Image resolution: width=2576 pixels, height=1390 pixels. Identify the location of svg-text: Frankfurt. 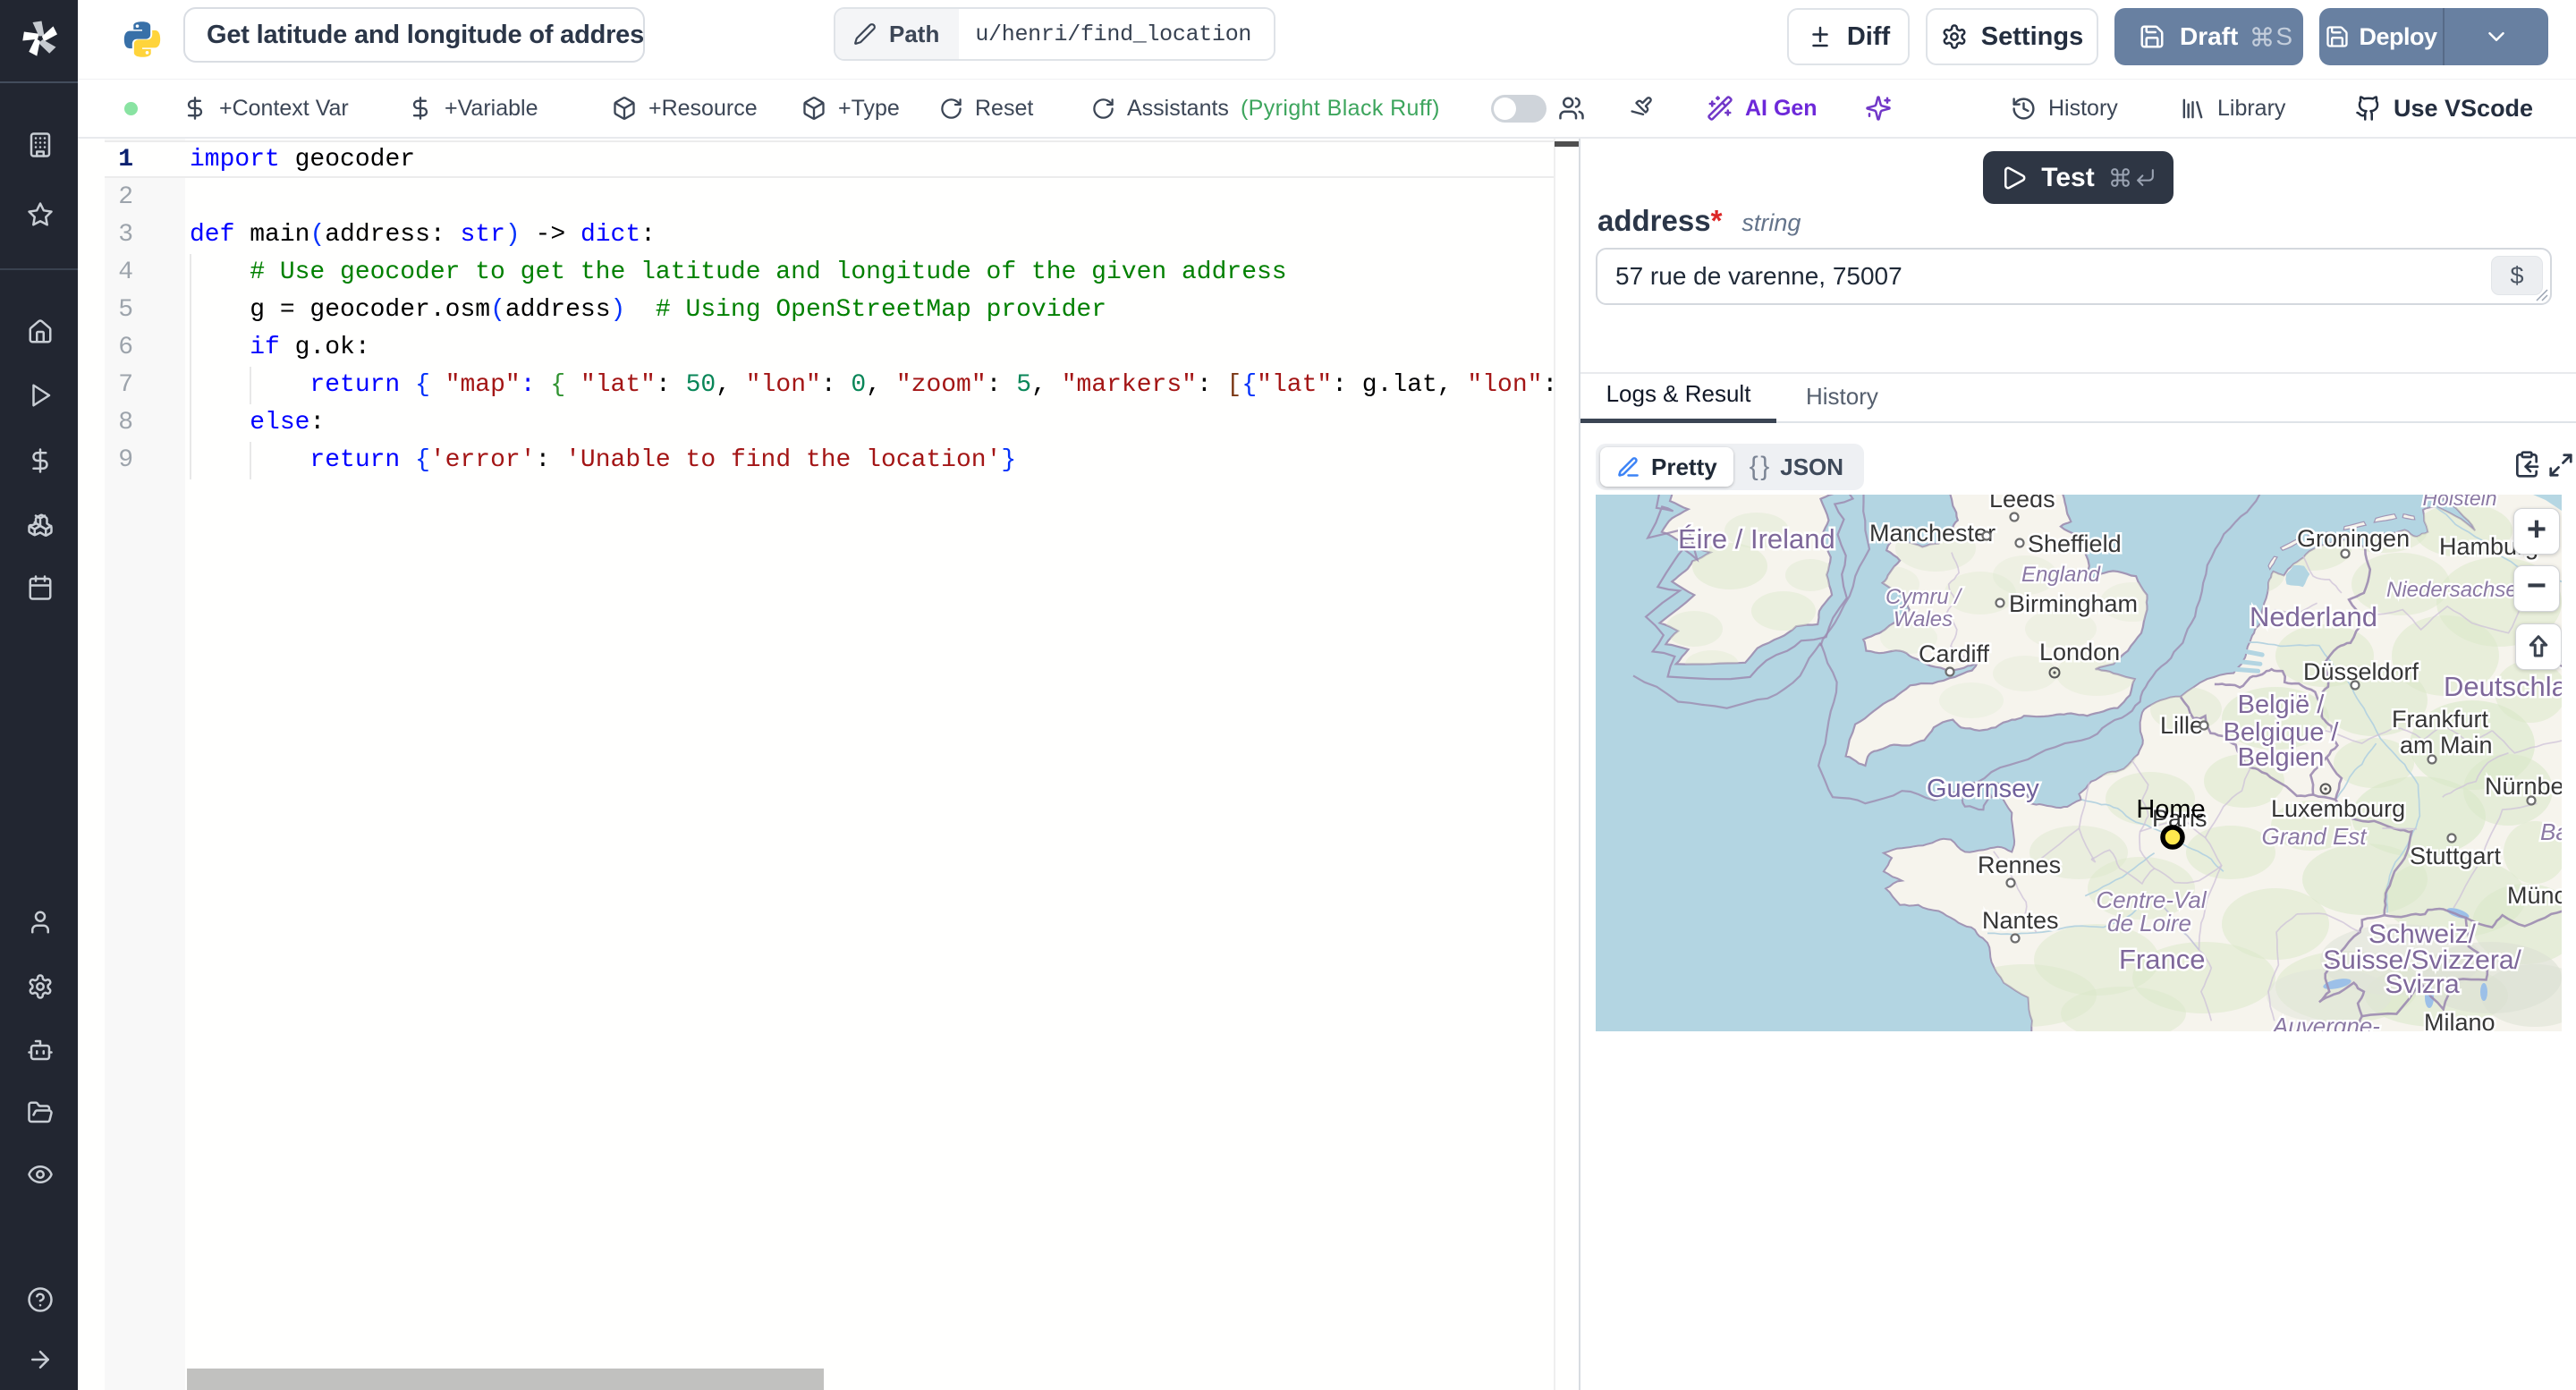
(2440, 719).